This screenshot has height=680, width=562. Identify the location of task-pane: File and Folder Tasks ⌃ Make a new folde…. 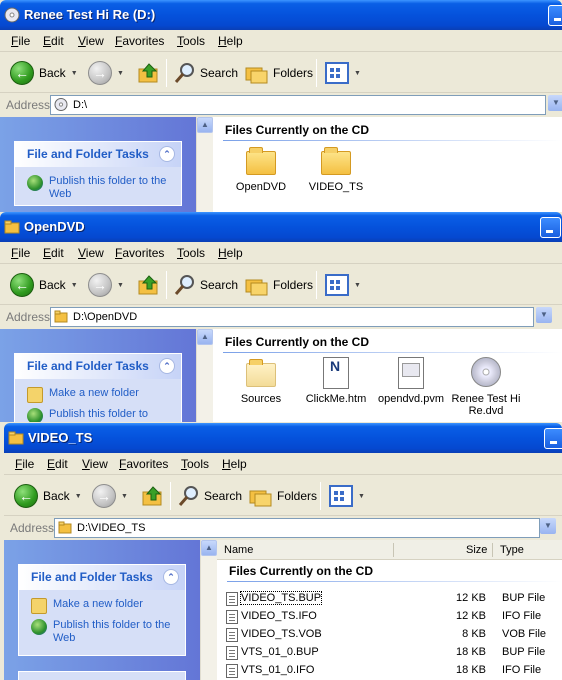
(100, 375).